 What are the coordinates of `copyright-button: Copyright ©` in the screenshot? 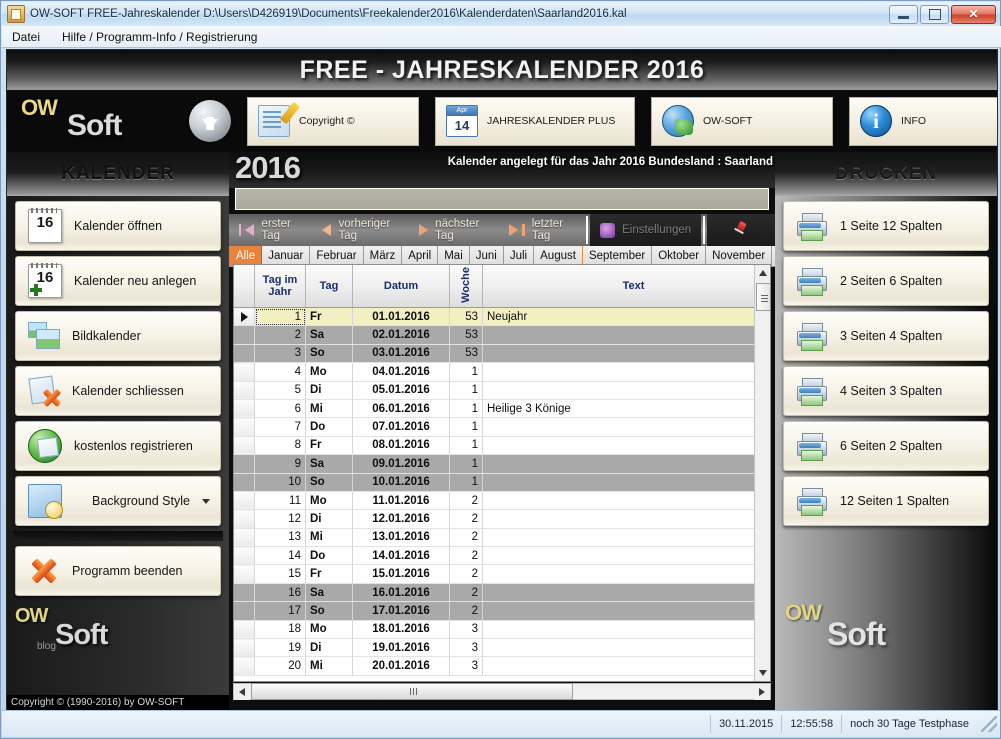 It's located at (333, 121).